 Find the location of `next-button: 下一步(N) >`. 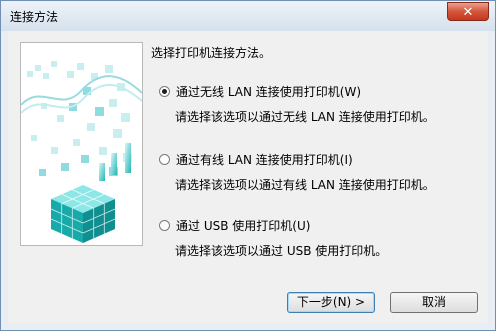

next-button: 下一步(N) > is located at coordinates (331, 302).